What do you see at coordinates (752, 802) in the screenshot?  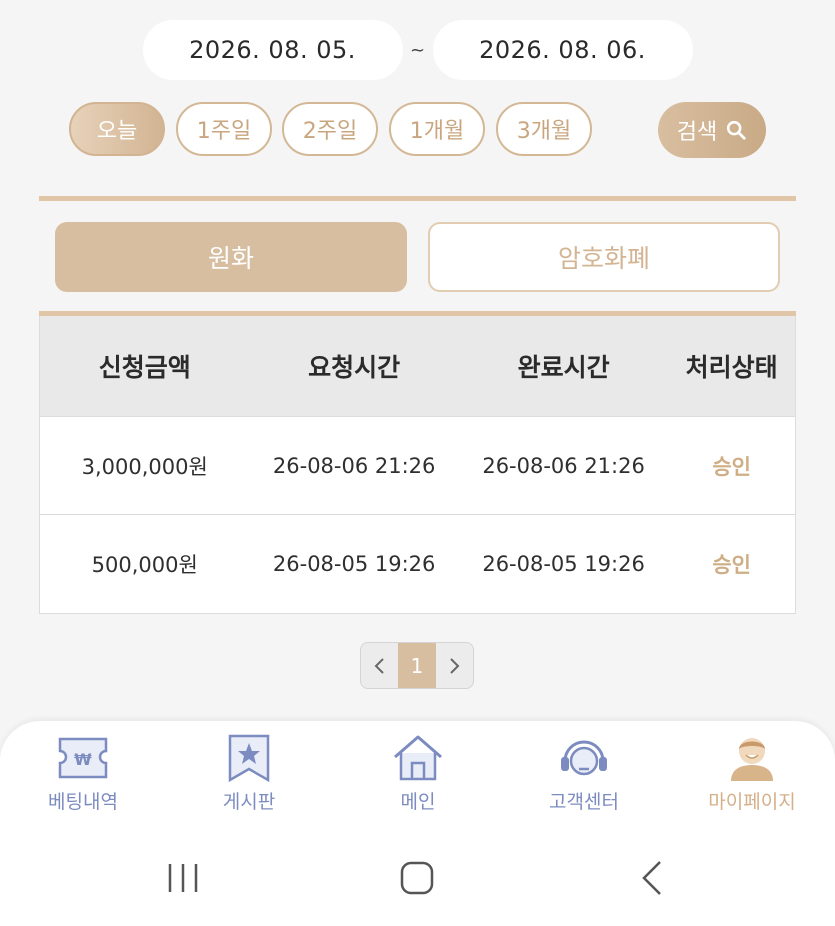 I see `nav-label: 마이페이지` at bounding box center [752, 802].